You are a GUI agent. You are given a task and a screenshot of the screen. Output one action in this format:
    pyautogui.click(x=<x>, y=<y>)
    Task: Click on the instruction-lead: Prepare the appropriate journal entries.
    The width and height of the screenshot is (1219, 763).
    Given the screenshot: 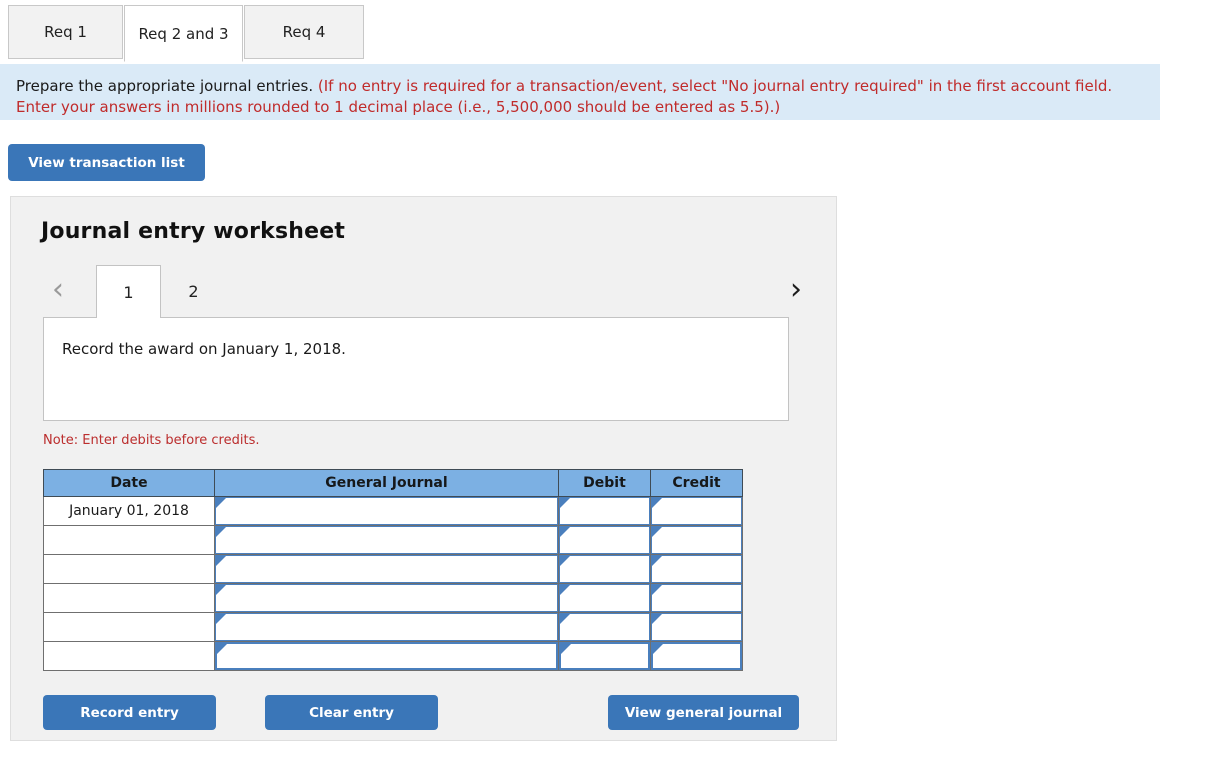 What is the action you would take?
    pyautogui.click(x=165, y=86)
    